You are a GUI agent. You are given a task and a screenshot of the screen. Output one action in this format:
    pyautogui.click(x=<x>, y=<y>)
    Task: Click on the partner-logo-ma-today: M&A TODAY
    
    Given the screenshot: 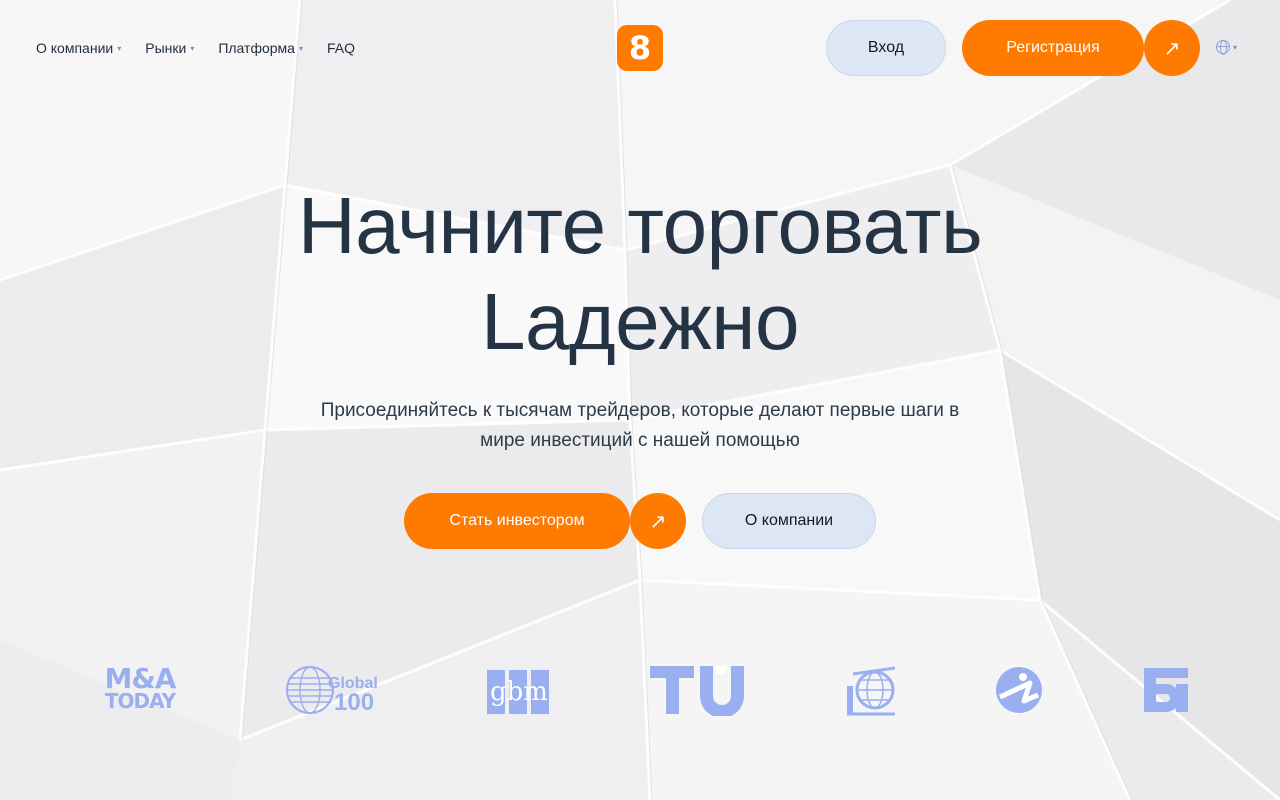 What is the action you would take?
    pyautogui.click(x=140, y=690)
    